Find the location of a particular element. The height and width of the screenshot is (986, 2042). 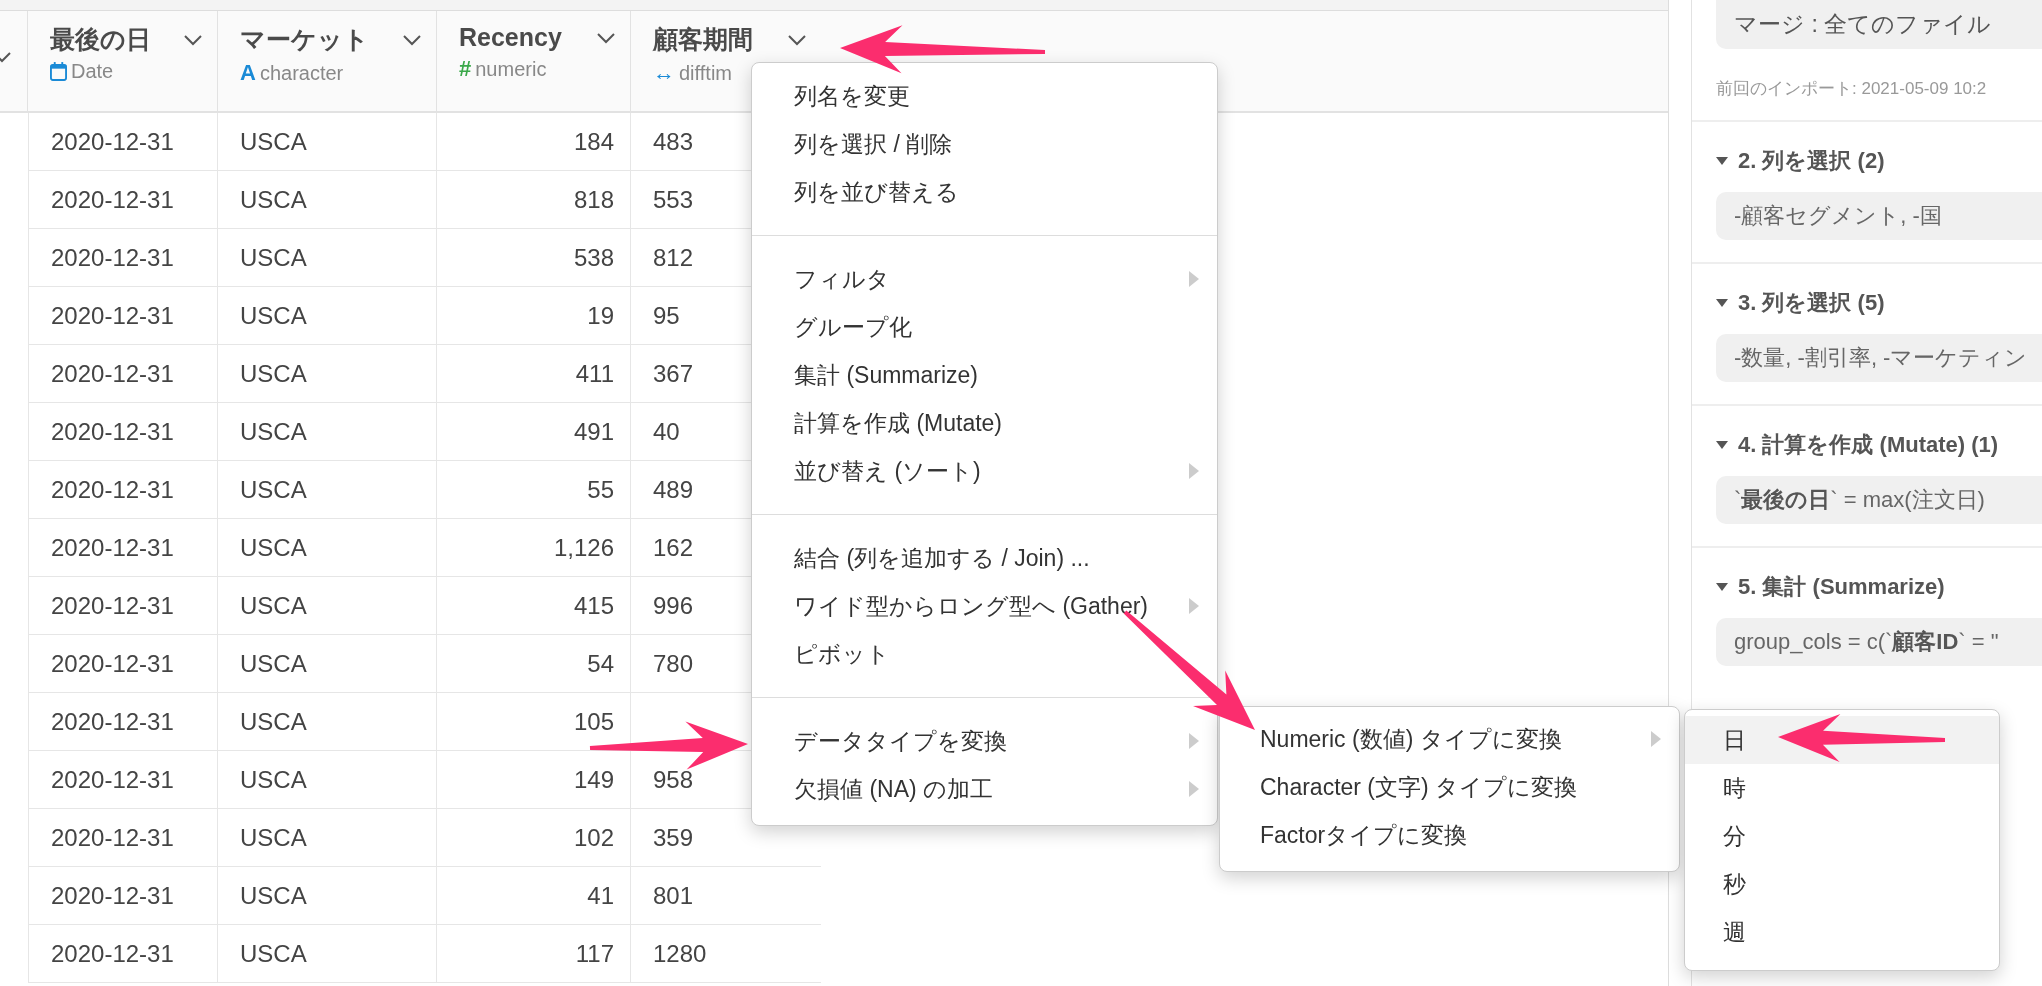

table-cell: 117 is located at coordinates (594, 953).